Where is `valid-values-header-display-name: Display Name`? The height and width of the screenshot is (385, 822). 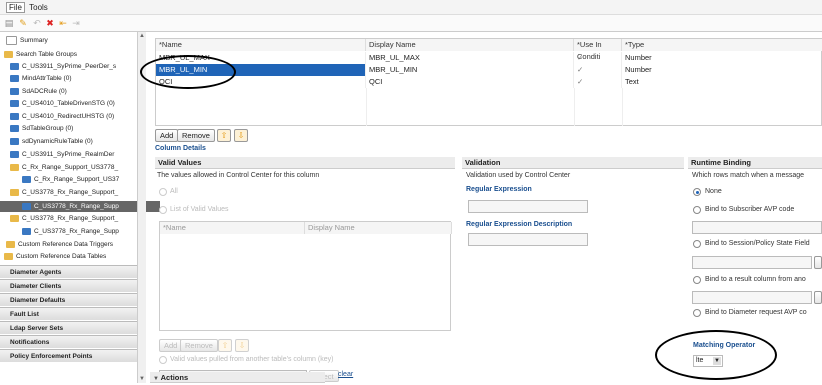 valid-values-header-display-name: Display Name is located at coordinates (378, 228).